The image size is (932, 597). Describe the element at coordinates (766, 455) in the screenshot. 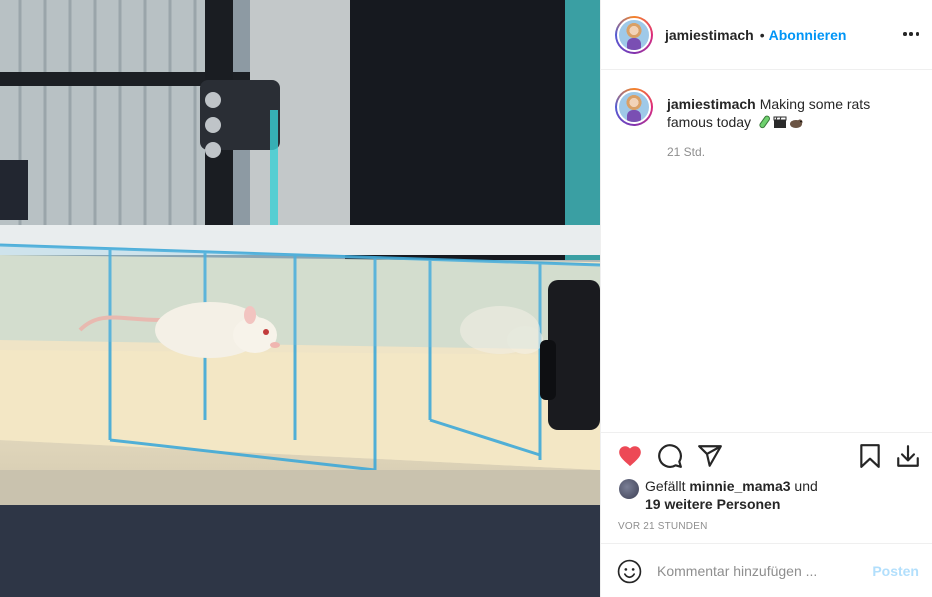

I see `action-bar` at that location.